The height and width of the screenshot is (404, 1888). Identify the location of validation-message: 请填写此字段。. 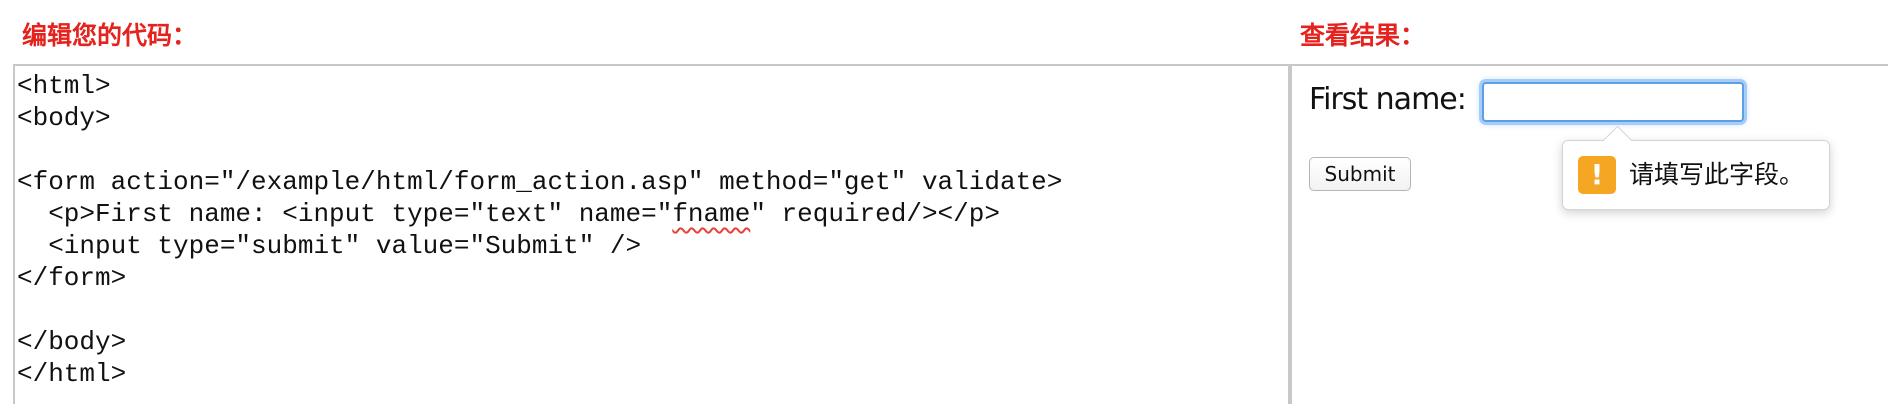
(1717, 174).